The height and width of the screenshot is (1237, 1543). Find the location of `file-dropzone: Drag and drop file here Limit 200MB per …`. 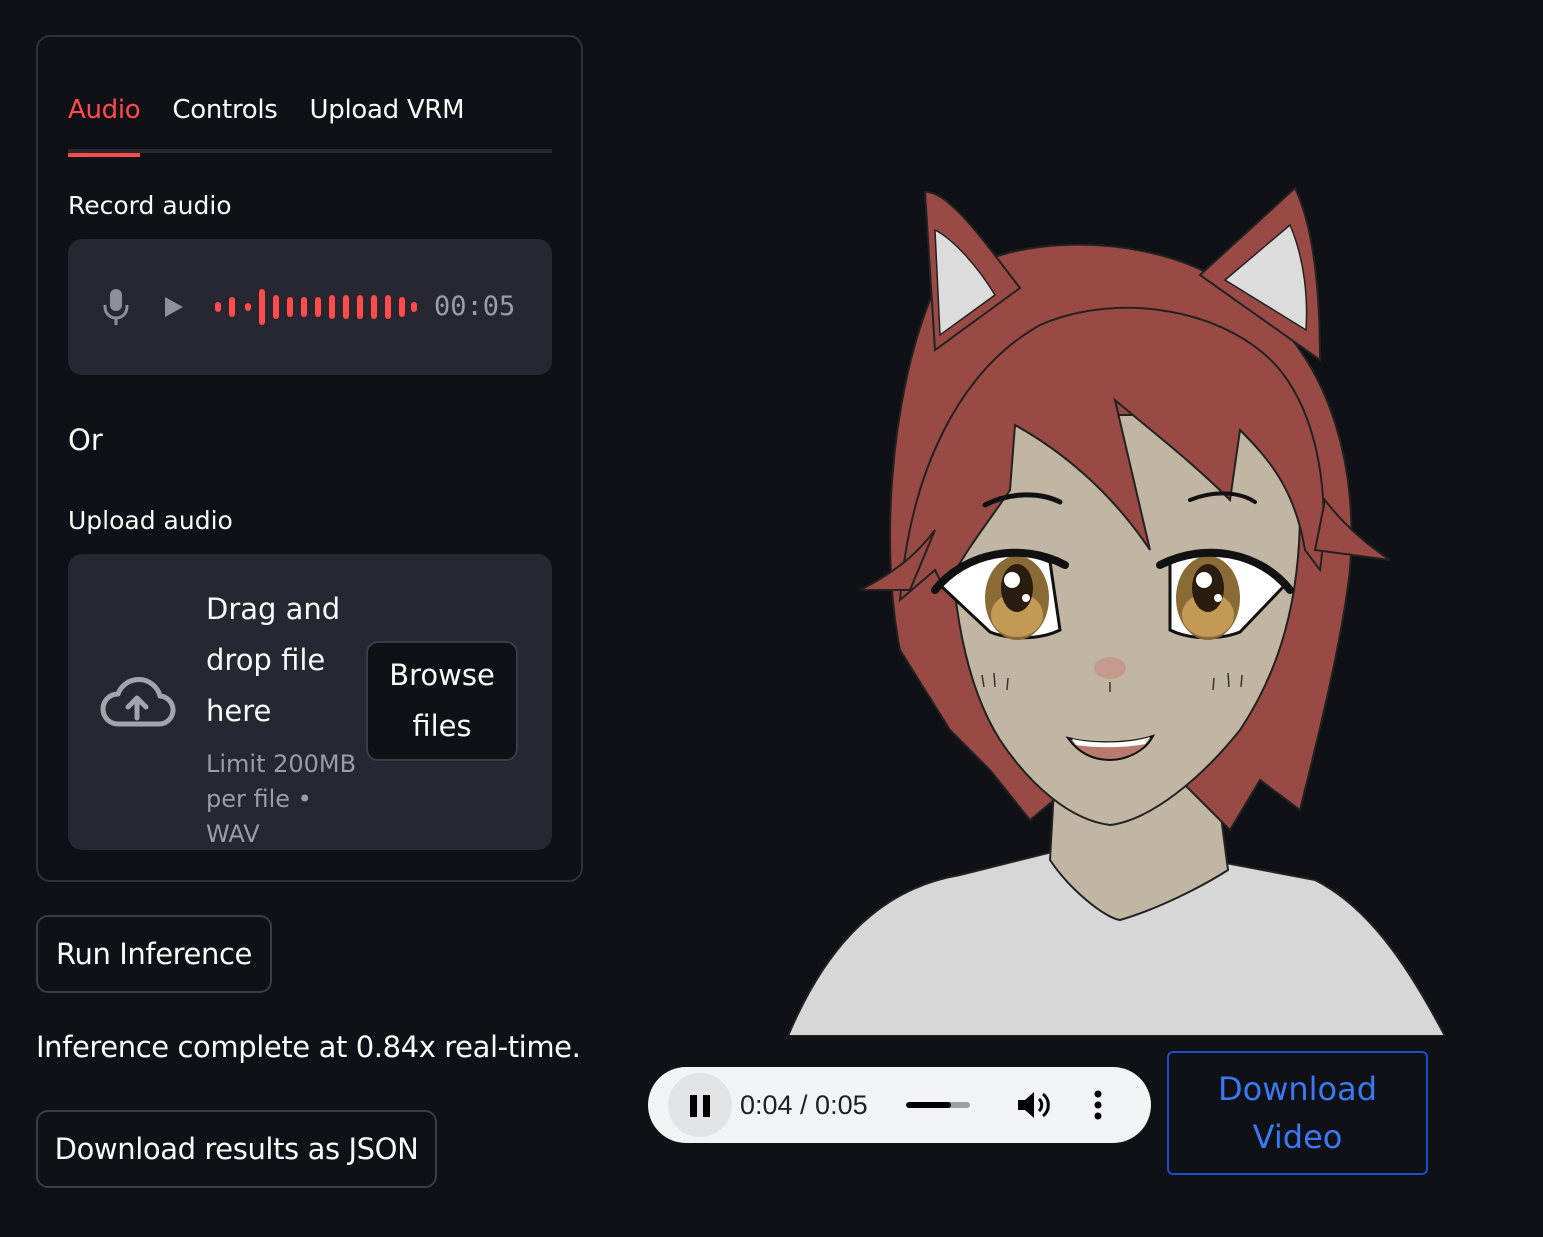

file-dropzone: Drag and drop file here Limit 200MB per … is located at coordinates (310, 702).